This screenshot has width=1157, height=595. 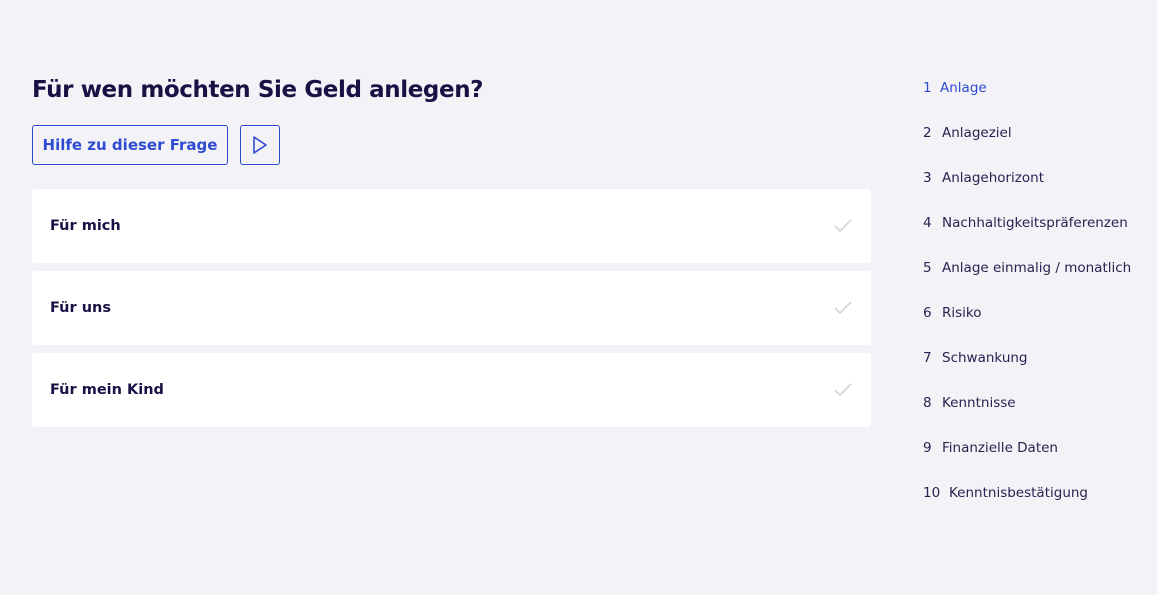 I want to click on step-number: 1, so click(x=927, y=88).